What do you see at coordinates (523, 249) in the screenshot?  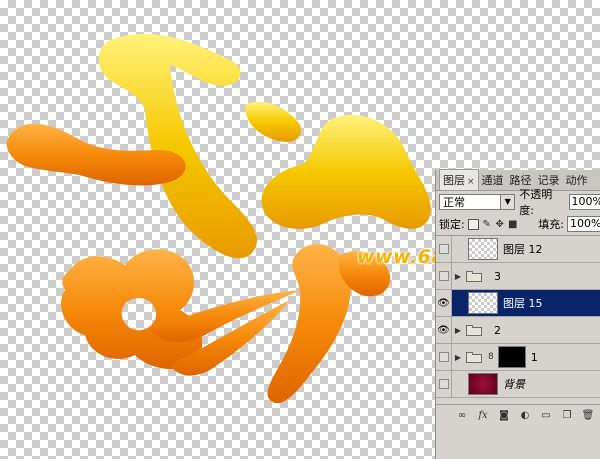 I see `layer-name: 图层 12` at bounding box center [523, 249].